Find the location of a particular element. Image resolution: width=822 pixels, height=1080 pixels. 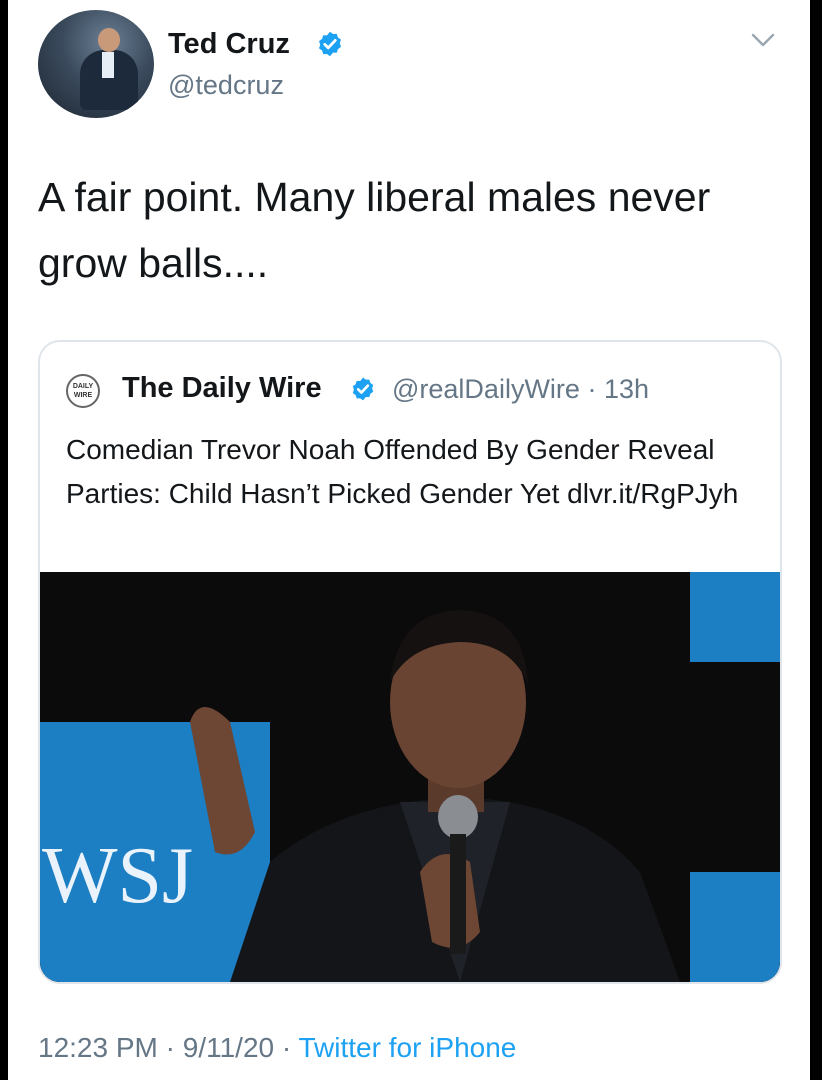

tweet-date: 9/11/20 is located at coordinates (228, 1047).